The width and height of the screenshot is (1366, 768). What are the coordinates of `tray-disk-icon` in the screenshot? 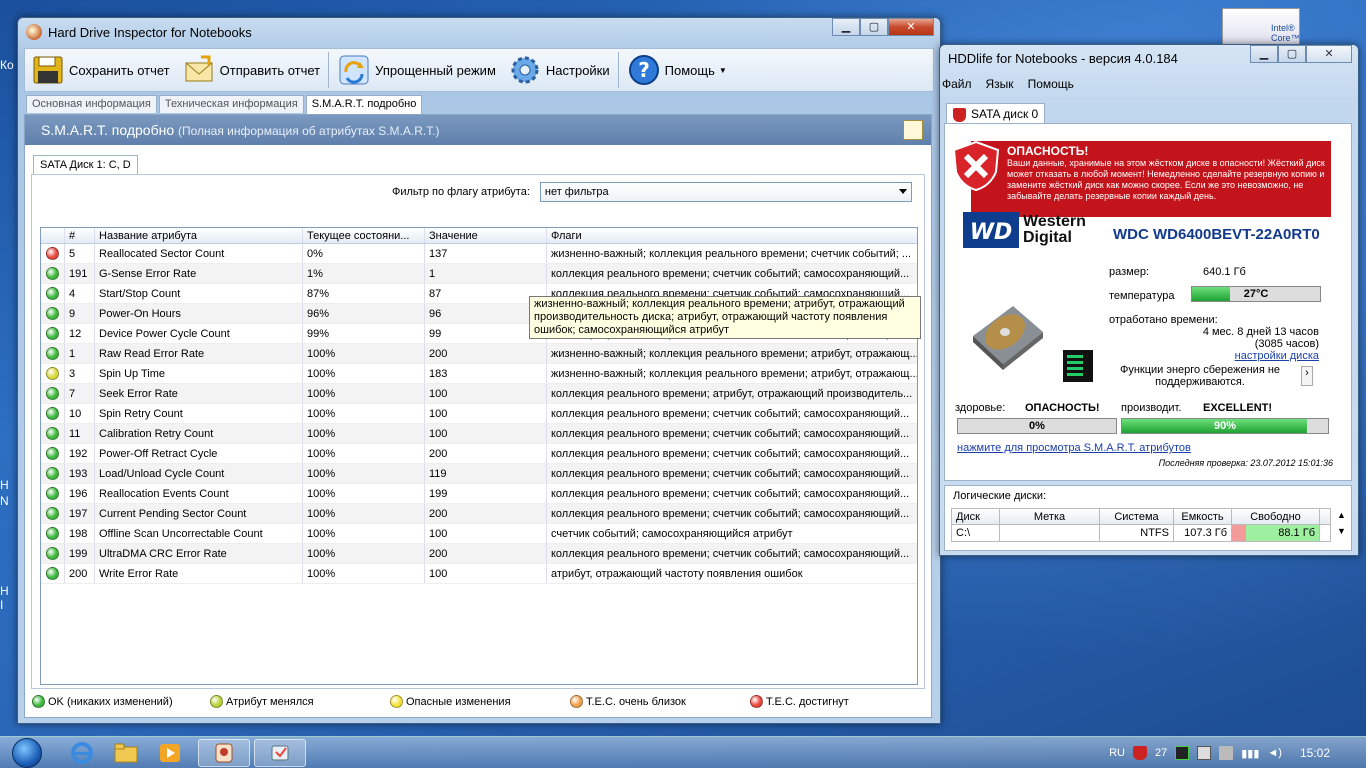 It's located at (1204, 753).